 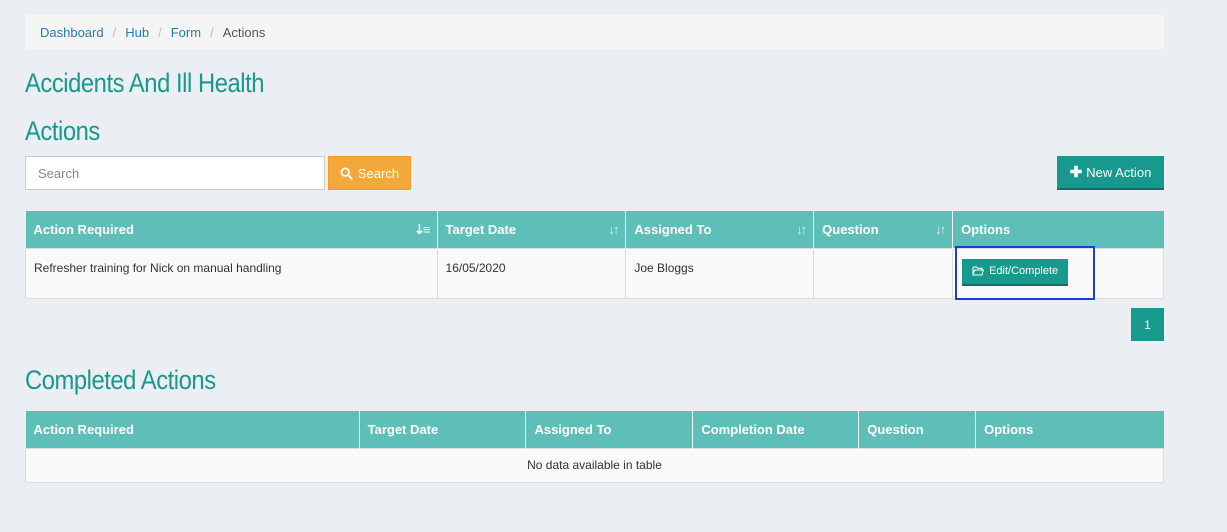 What do you see at coordinates (986, 229) in the screenshot?
I see `column-label: Options` at bounding box center [986, 229].